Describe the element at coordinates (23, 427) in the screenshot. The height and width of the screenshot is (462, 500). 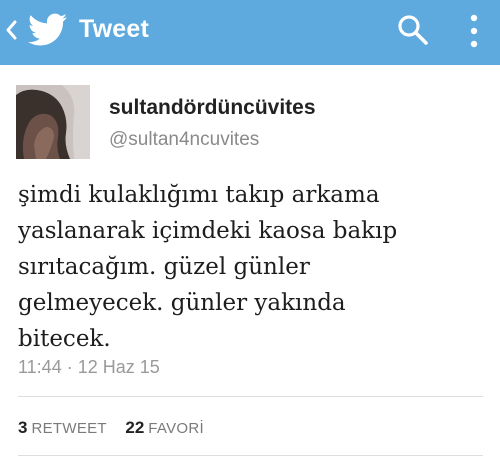
I see `retweets-count: 3` at that location.